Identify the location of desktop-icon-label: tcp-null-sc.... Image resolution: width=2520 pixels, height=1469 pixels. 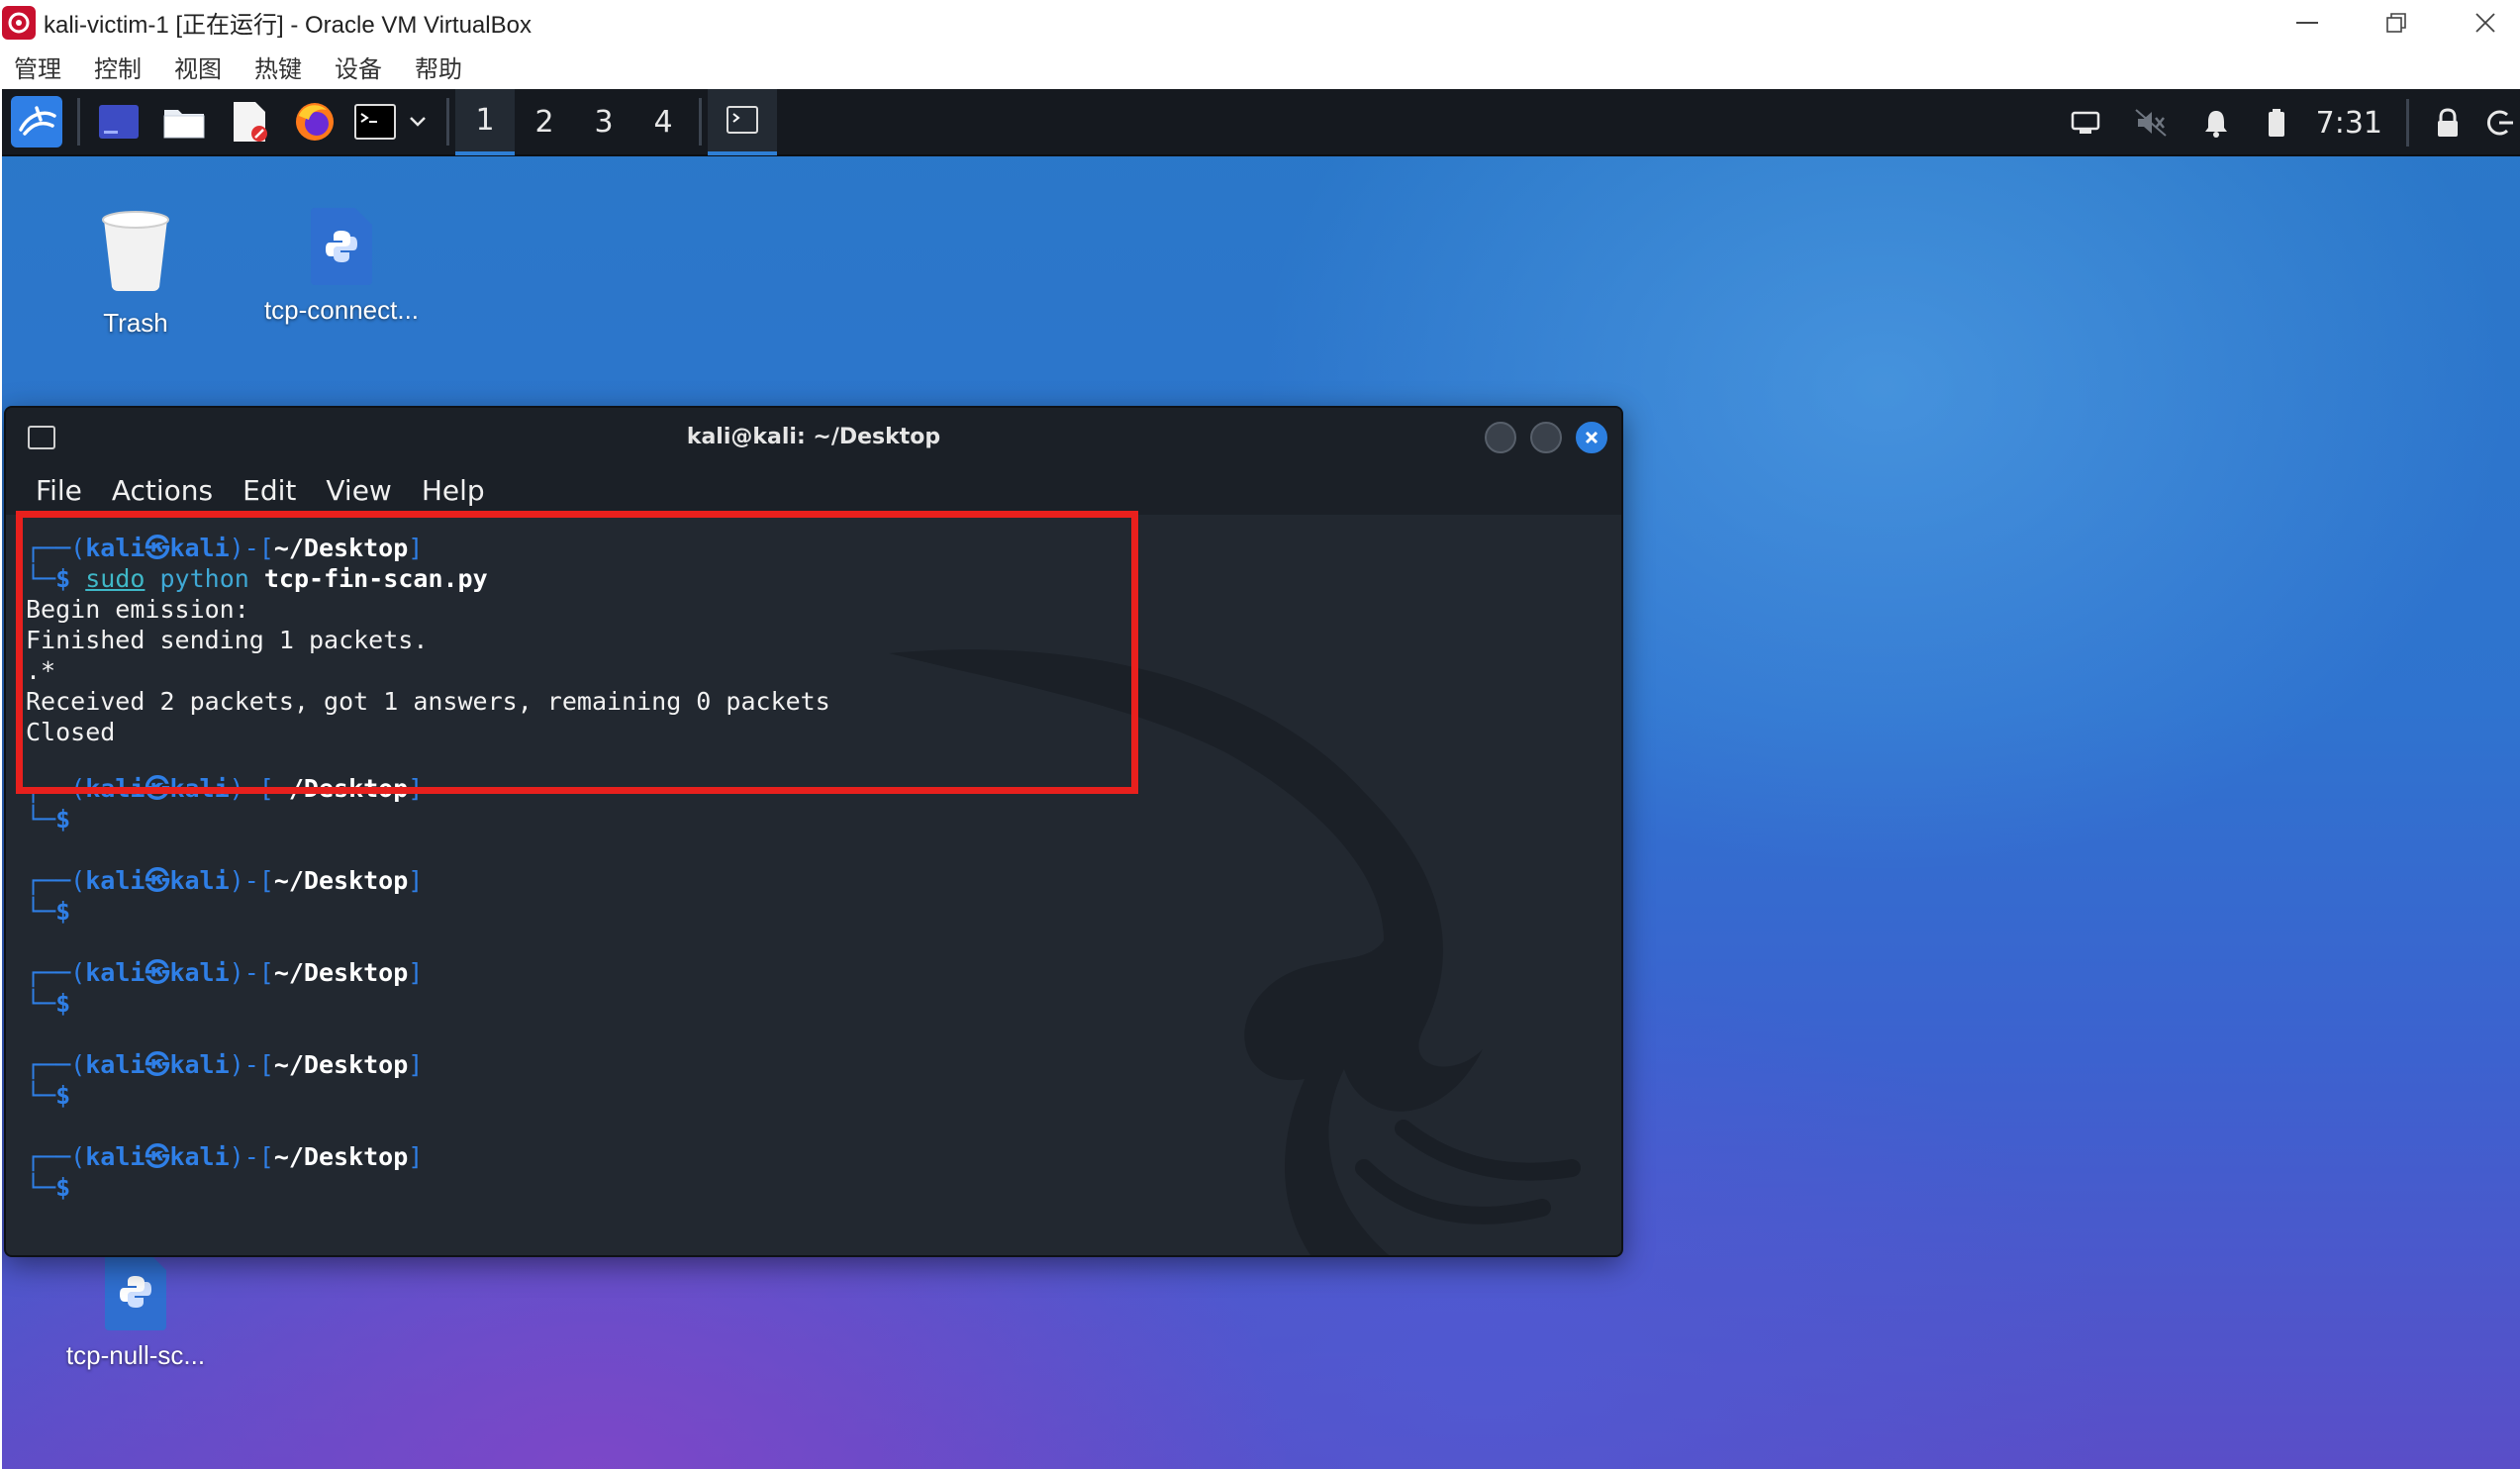
(135, 1355).